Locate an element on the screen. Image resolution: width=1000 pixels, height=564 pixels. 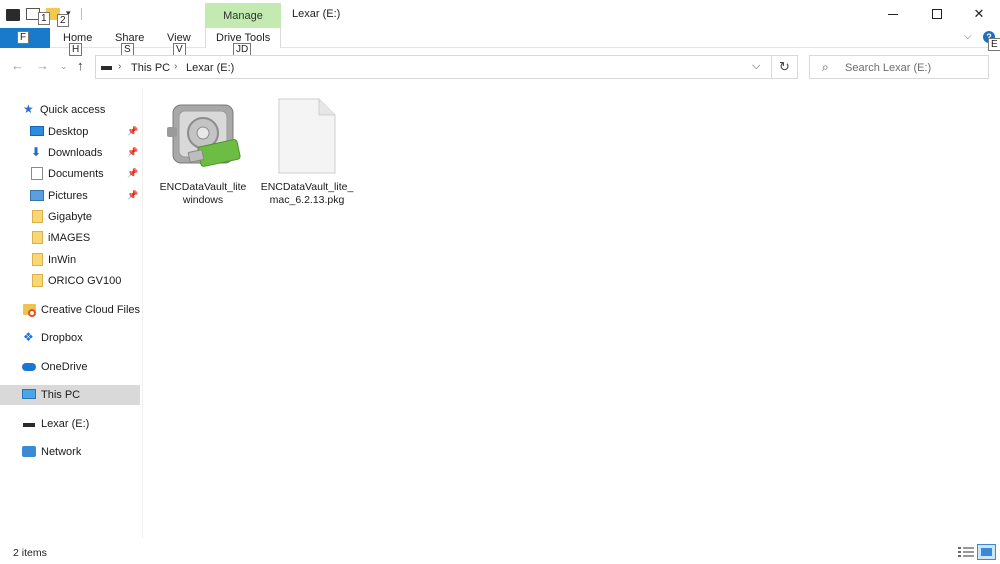
nav-label: Desktop is located at coordinates (68, 132).